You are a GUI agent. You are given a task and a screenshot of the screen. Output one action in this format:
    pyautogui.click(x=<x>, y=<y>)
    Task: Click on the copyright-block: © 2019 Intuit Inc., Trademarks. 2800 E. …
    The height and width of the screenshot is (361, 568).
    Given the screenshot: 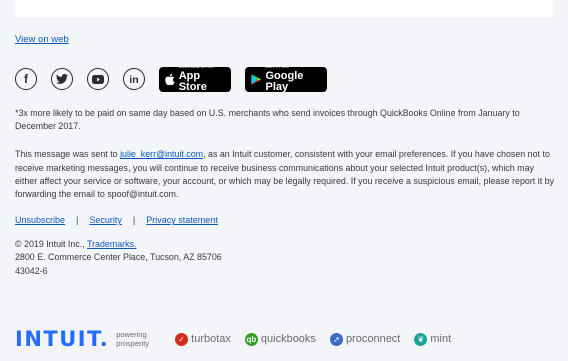 What is the action you would take?
    pyautogui.click(x=285, y=258)
    